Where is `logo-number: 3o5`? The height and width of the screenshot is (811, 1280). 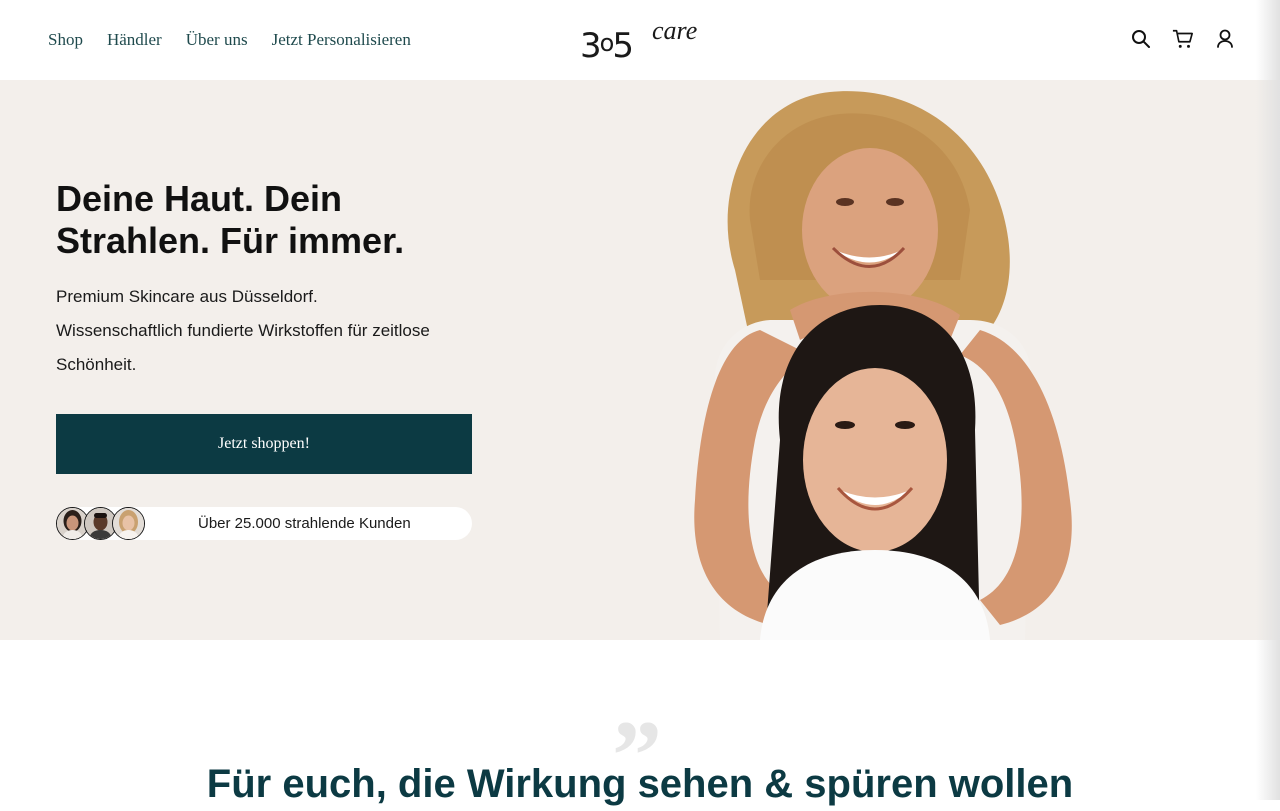 logo-number: 3o5 is located at coordinates (607, 46).